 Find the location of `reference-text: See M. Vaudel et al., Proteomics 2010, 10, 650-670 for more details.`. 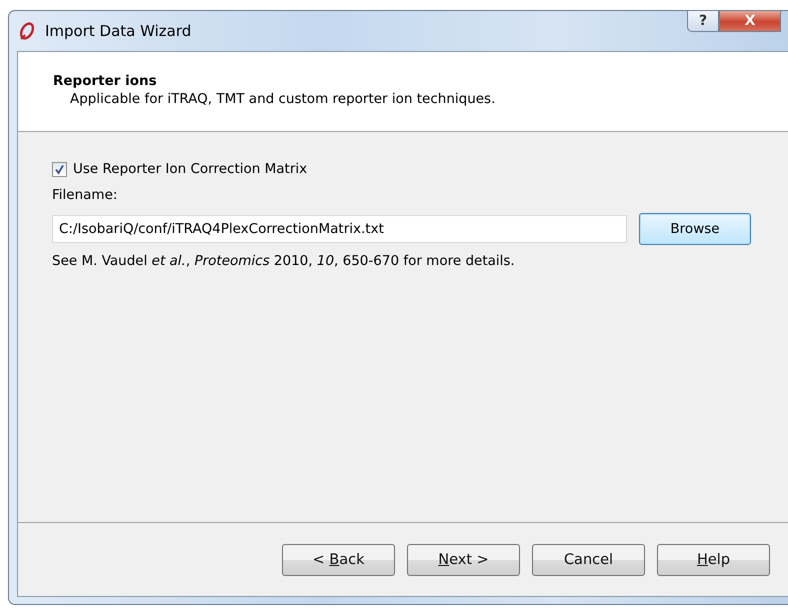

reference-text: See M. Vaudel et al., Proteomics 2010, 10, 650-670 for more details. is located at coordinates (284, 261).